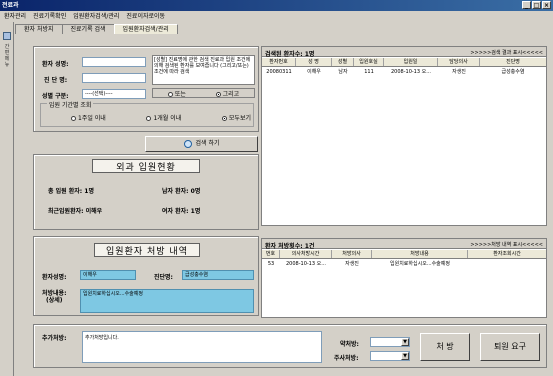 This screenshot has width=553, height=376. What do you see at coordinates (271, 254) in the screenshot?
I see `col-no: 번호` at bounding box center [271, 254].